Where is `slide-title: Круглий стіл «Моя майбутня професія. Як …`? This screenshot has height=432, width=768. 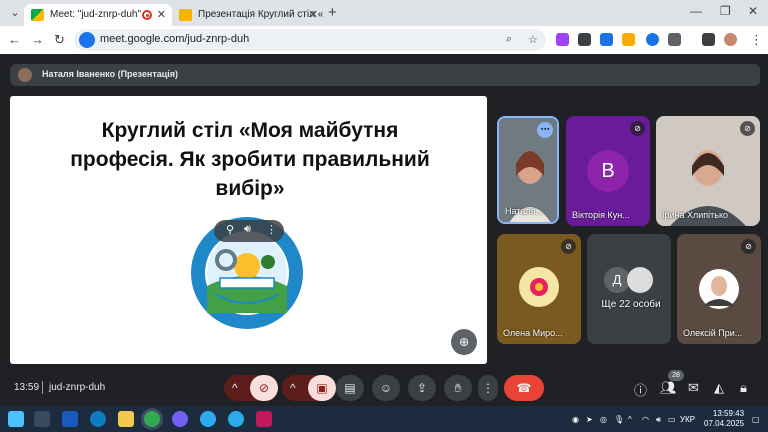
slide-title: Круглий стіл «Моя майбутня професія. Як … is located at coordinates (250, 159).